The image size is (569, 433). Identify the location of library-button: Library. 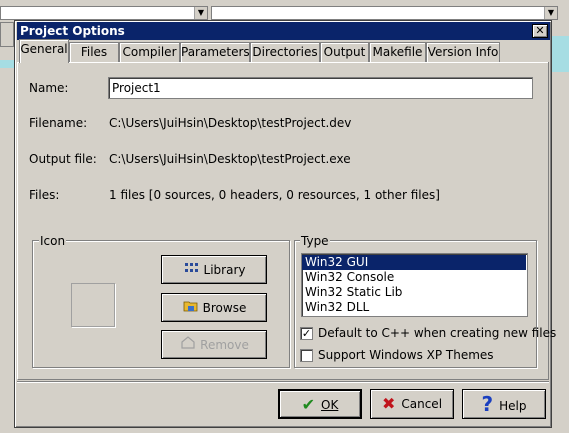
(214, 269).